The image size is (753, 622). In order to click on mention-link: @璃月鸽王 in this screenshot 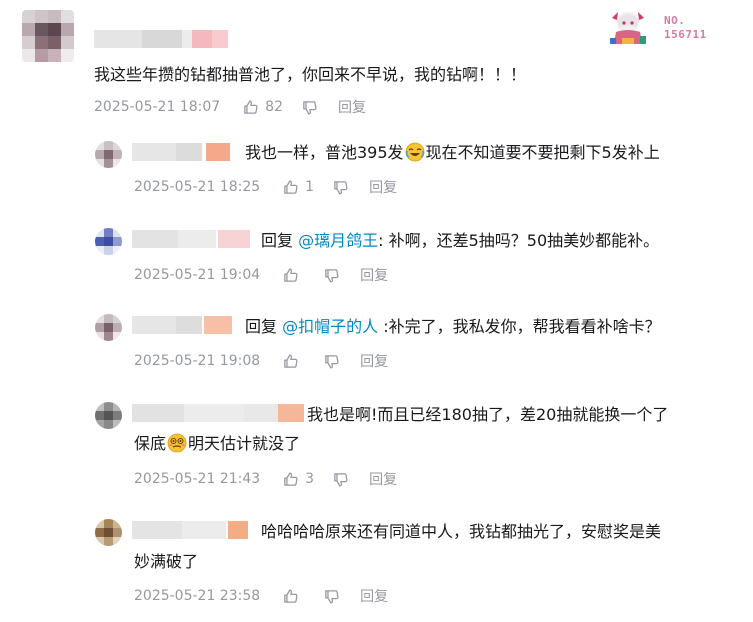, I will do `click(338, 240)`.